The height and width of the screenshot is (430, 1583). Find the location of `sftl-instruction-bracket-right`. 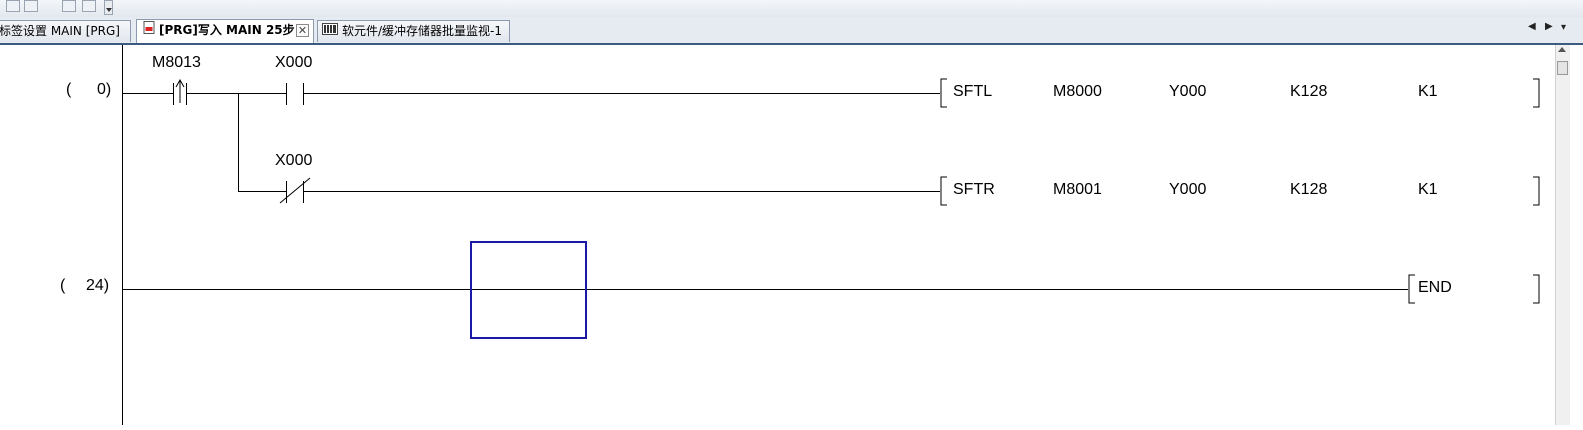

sftl-instruction-bracket-right is located at coordinates (1536, 93).